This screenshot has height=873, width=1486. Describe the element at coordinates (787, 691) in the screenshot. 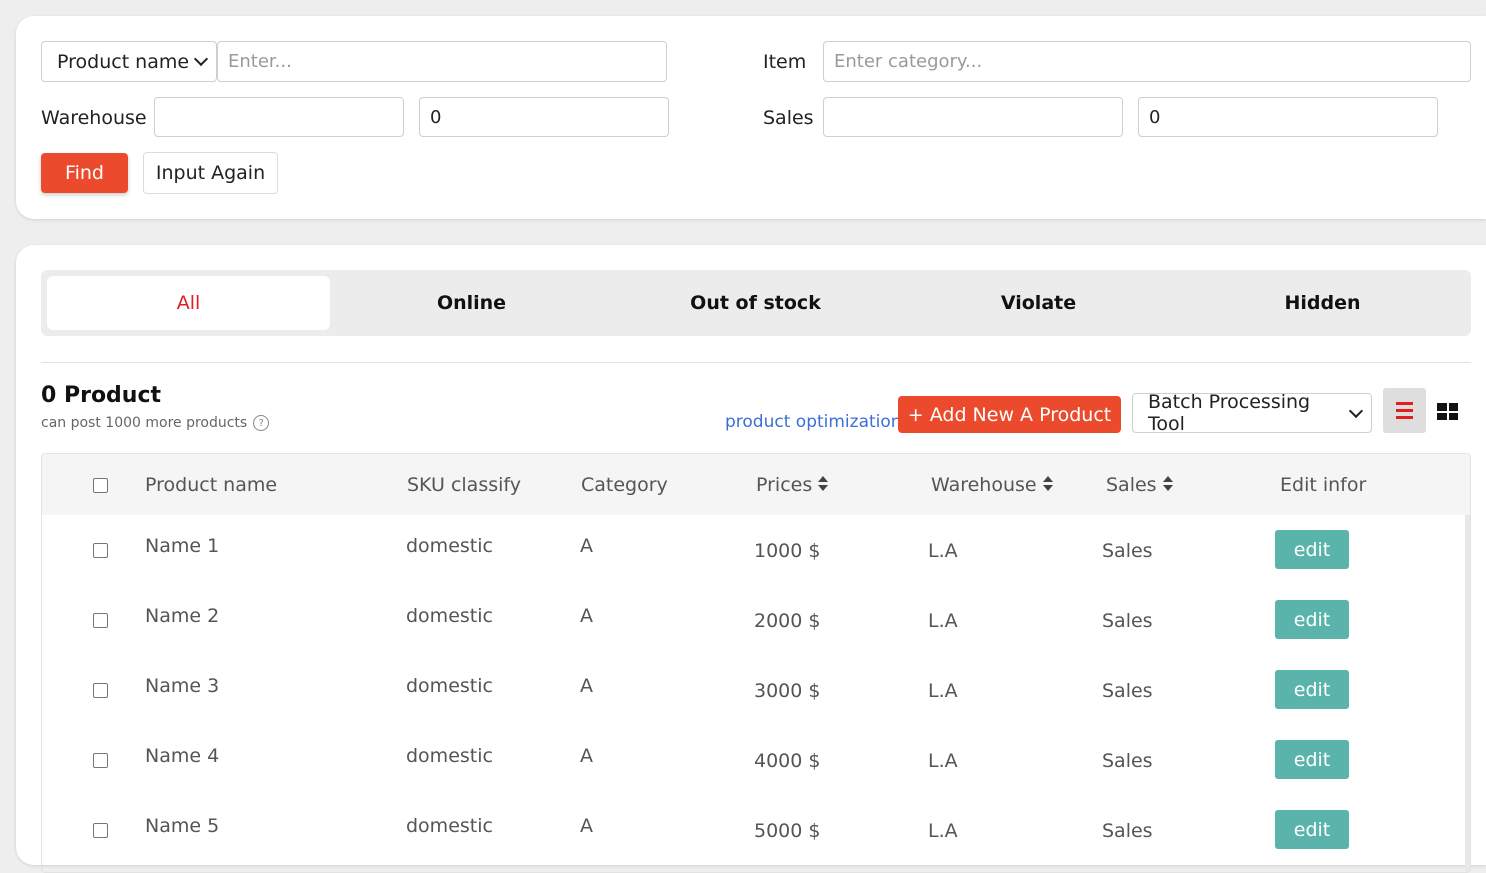

I see `cell-price: 3000 $` at that location.